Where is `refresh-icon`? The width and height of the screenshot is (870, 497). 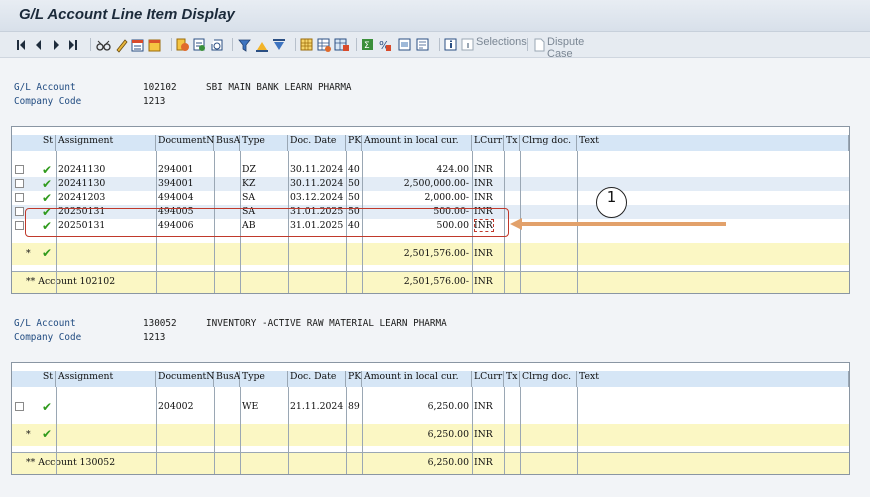 refresh-icon is located at coordinates (217, 45).